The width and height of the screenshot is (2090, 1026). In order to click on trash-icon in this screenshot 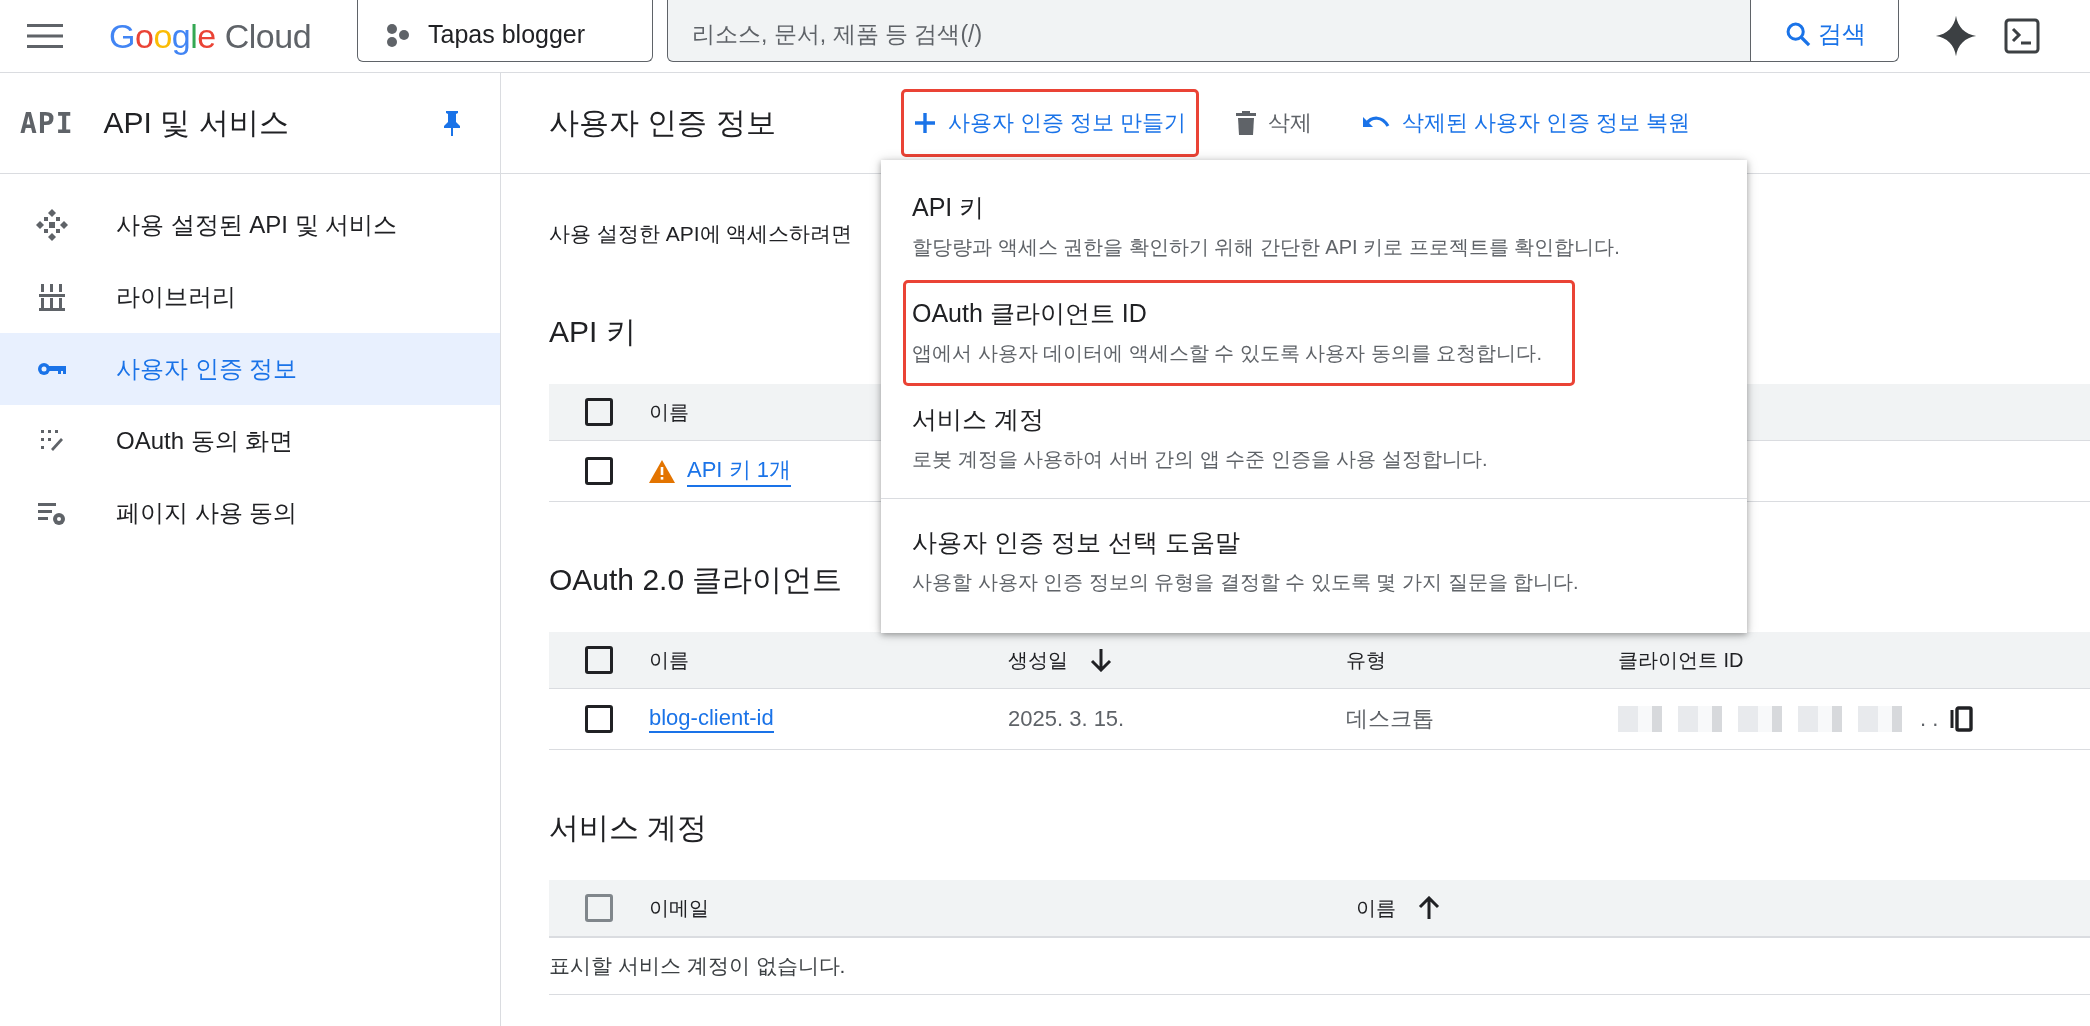, I will do `click(1246, 123)`.